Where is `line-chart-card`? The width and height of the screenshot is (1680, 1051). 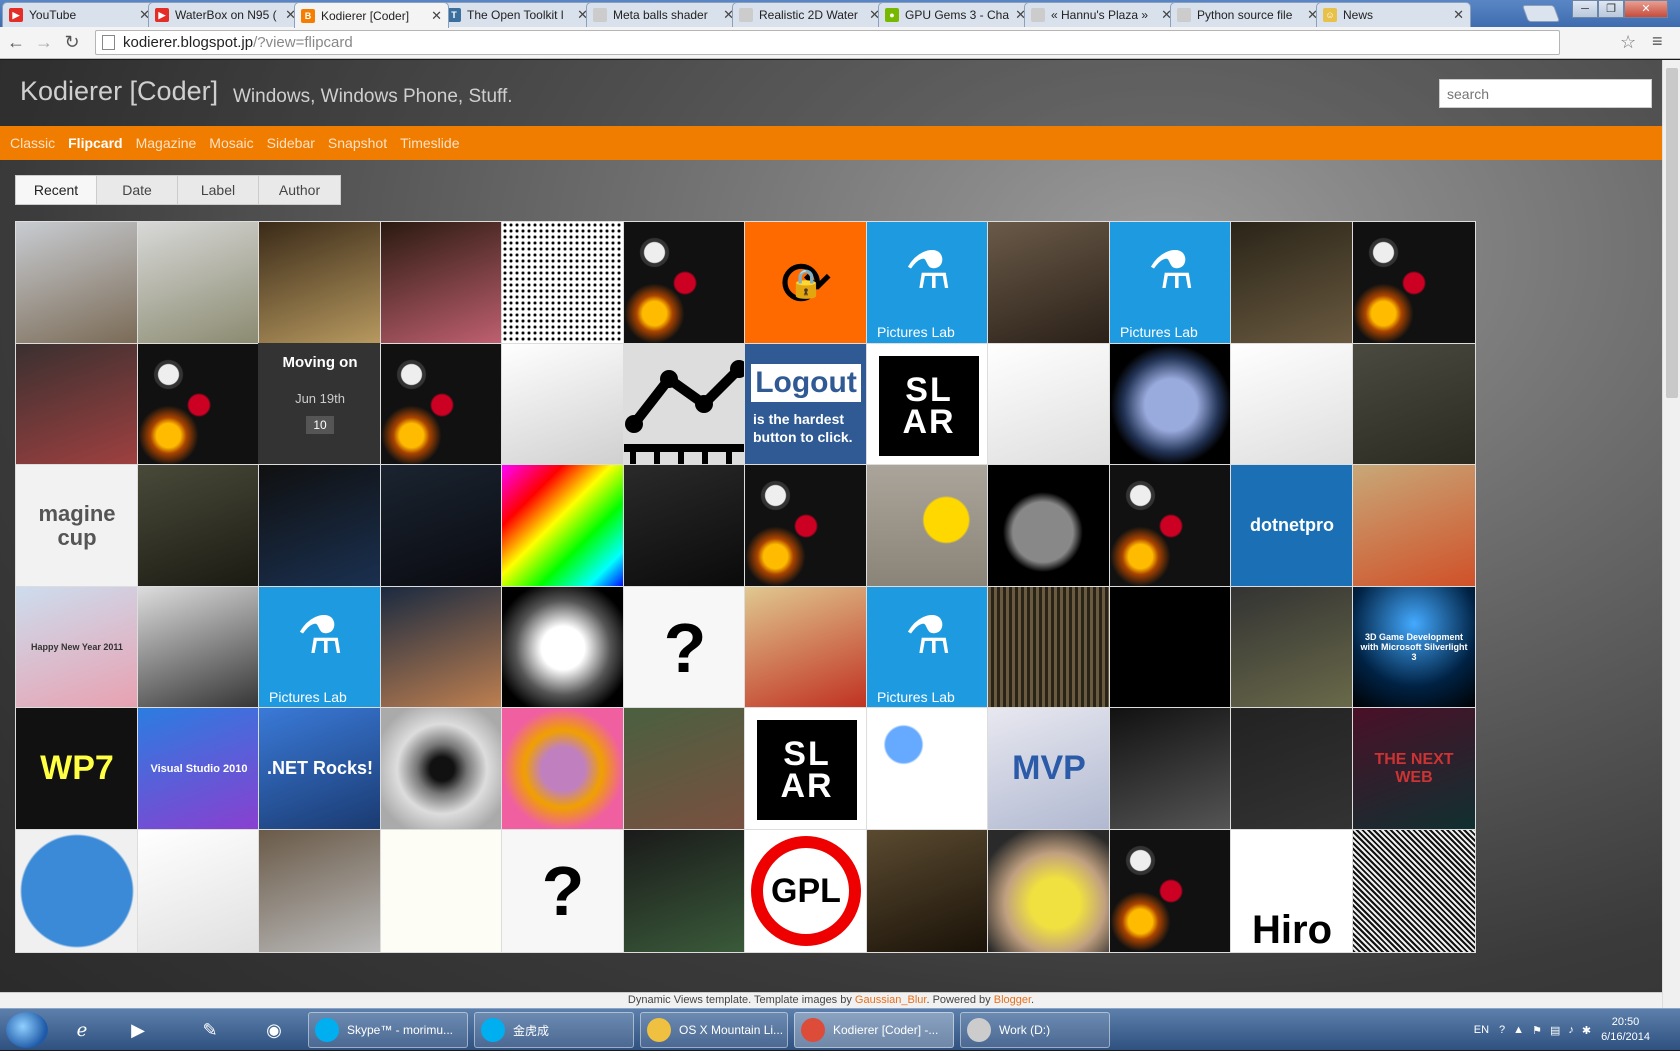
line-chart-card is located at coordinates (685, 405).